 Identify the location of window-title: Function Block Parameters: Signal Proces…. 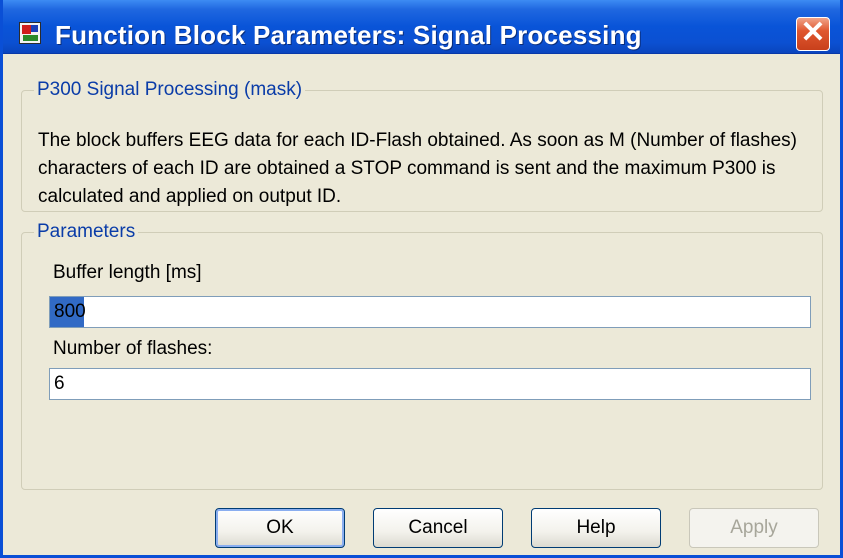
(348, 35).